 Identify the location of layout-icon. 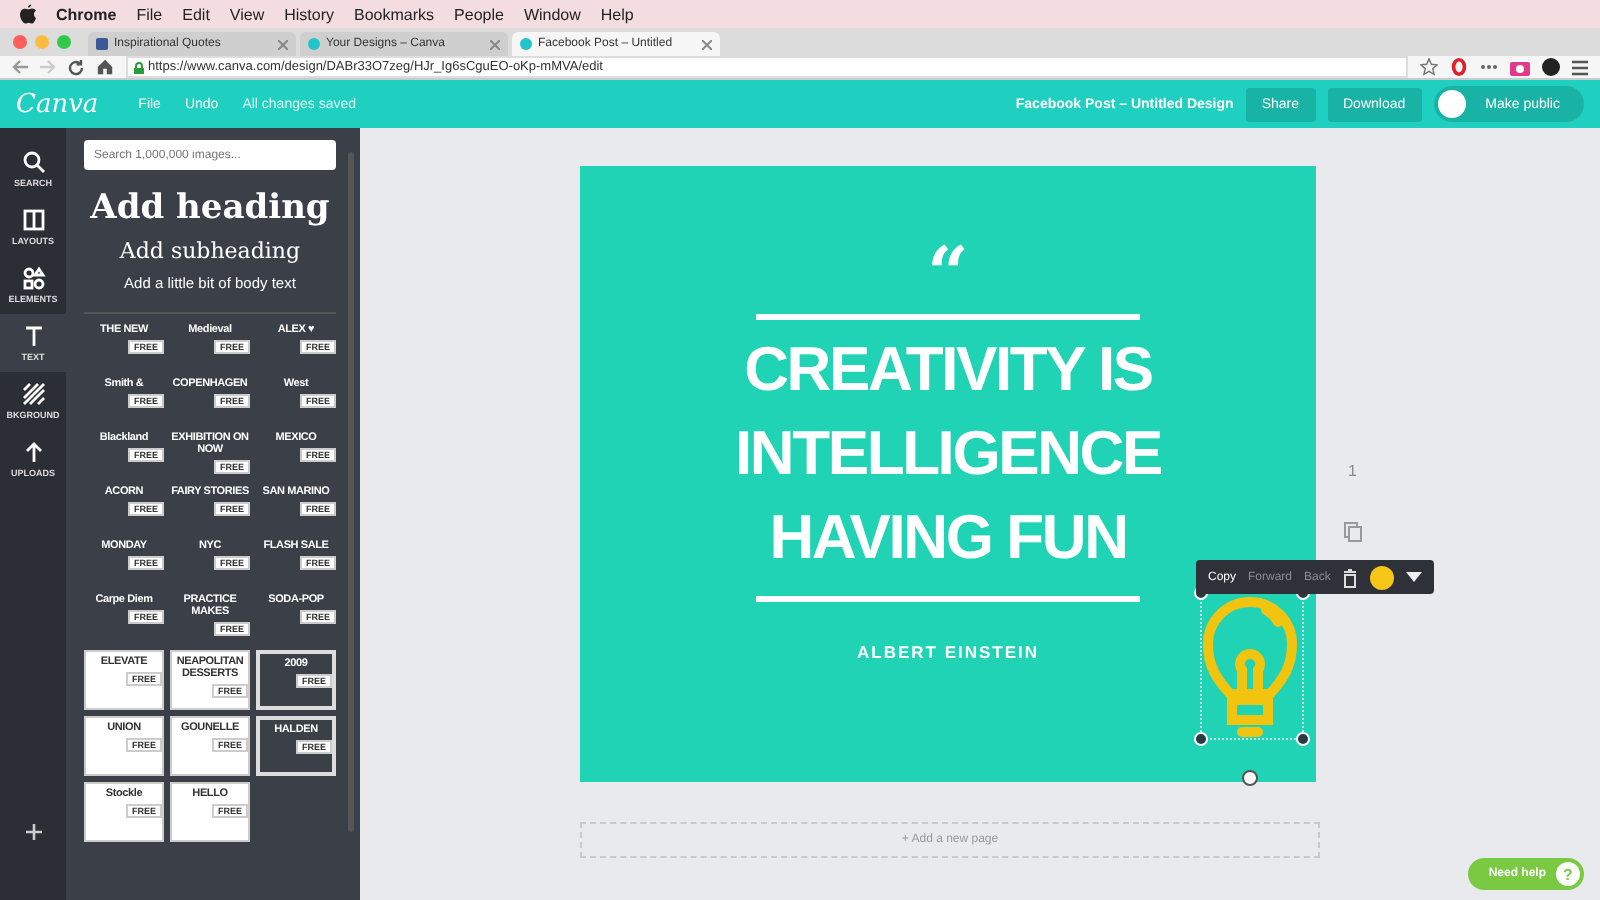
(33, 220).